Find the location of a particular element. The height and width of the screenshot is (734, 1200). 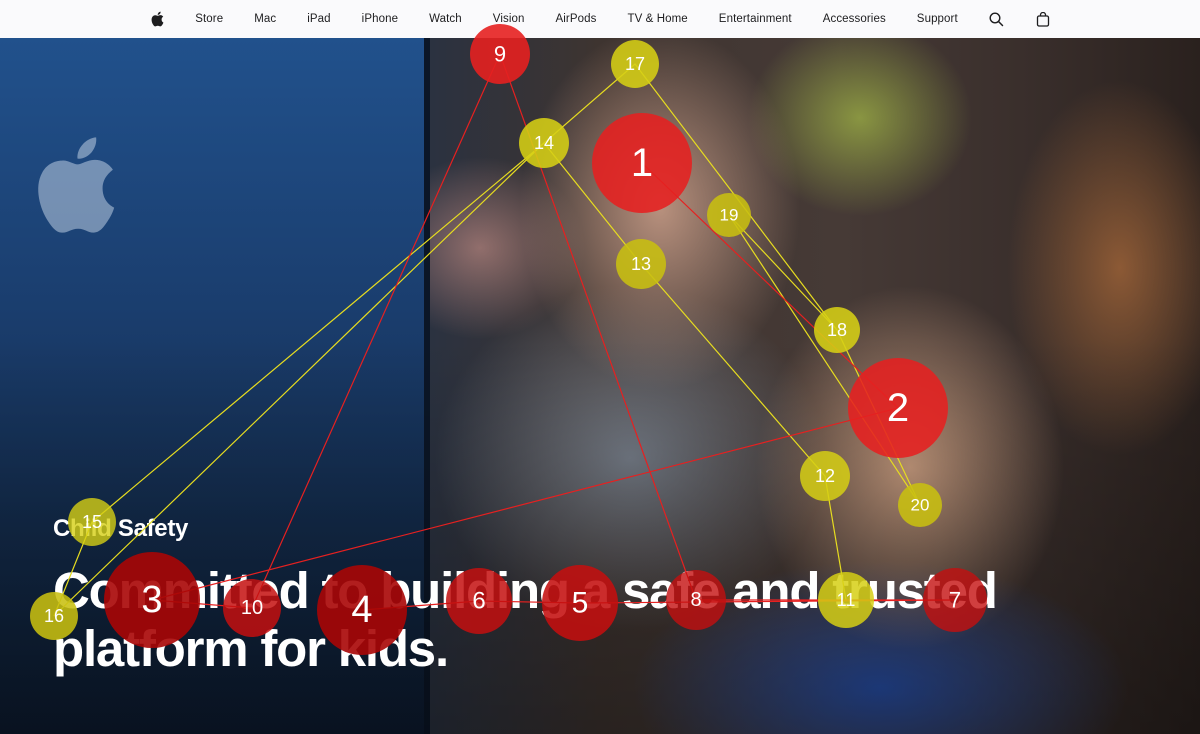

nav-airpods: AirPods is located at coordinates (576, 19).